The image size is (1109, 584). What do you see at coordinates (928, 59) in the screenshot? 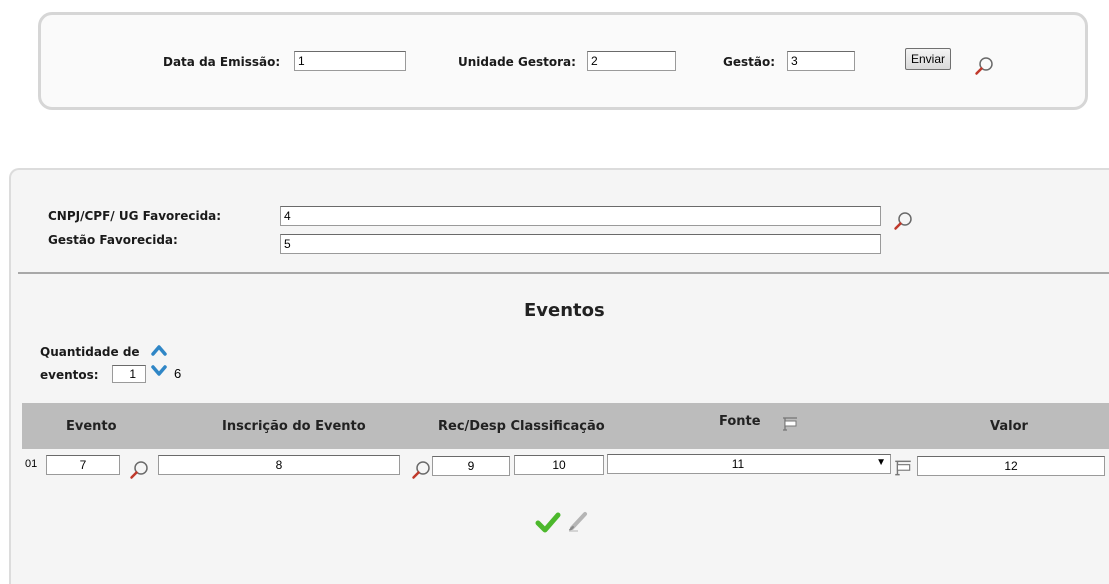
I see `enviar-button: Enviar` at bounding box center [928, 59].